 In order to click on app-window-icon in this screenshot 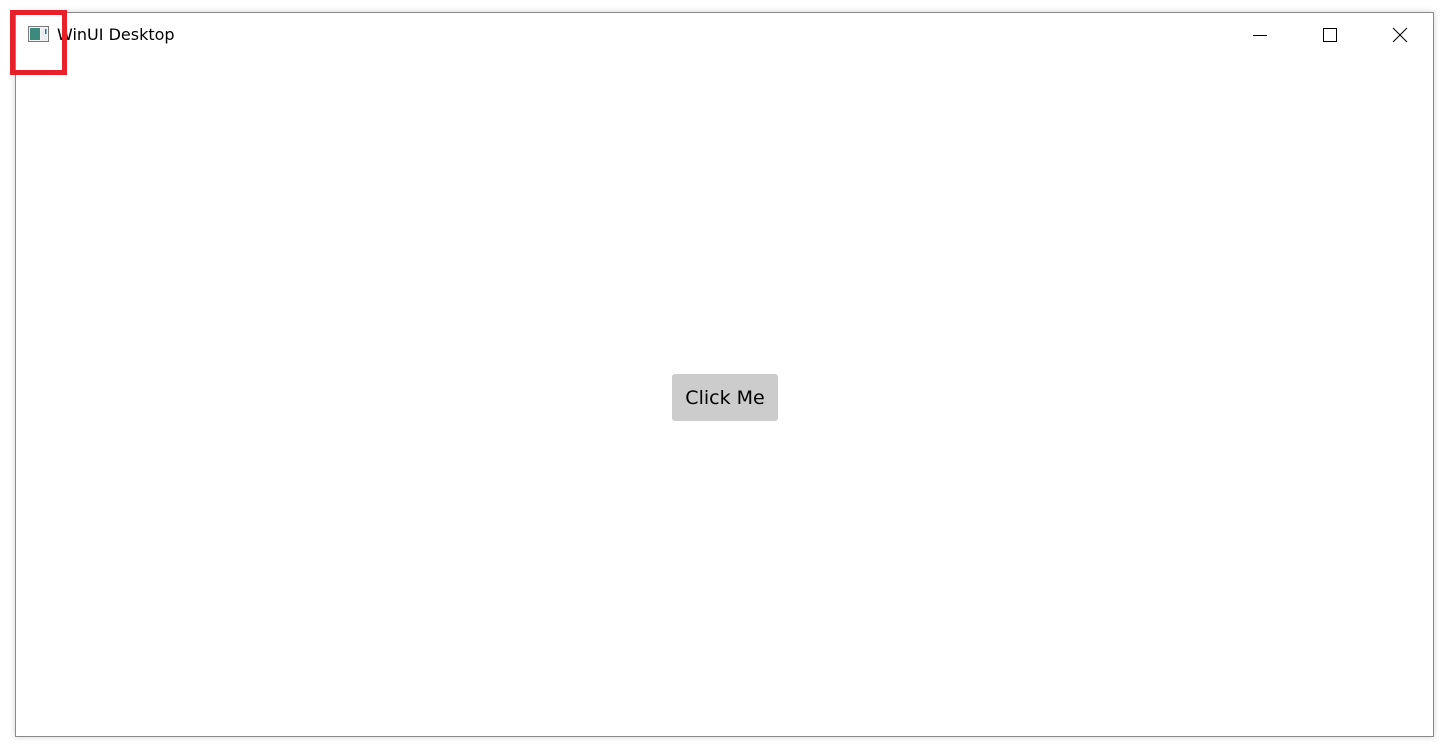, I will do `click(38, 34)`.